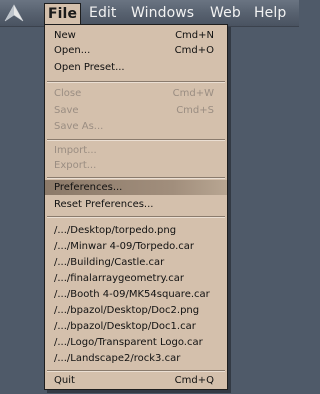 Image resolution: width=320 pixels, height=394 pixels. I want to click on recent-file-item: /.../Logo/Transparent Logo.car, so click(136, 342).